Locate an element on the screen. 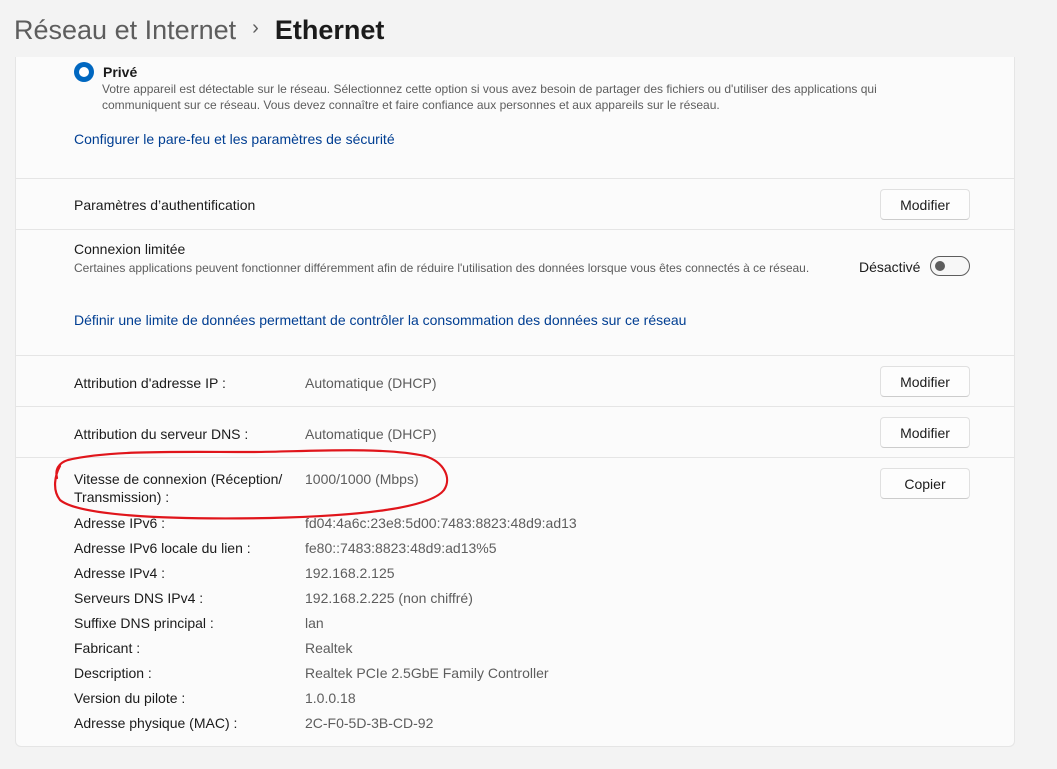  prop-label-driver-version: Version du pilote : is located at coordinates (130, 698).